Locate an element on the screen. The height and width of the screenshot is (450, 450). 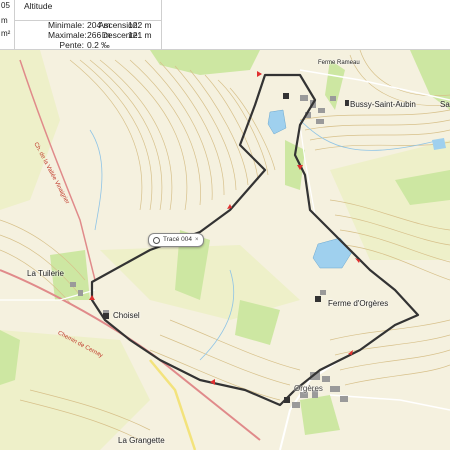
slope-value: 0.2 ‰ is located at coordinates (98, 45).